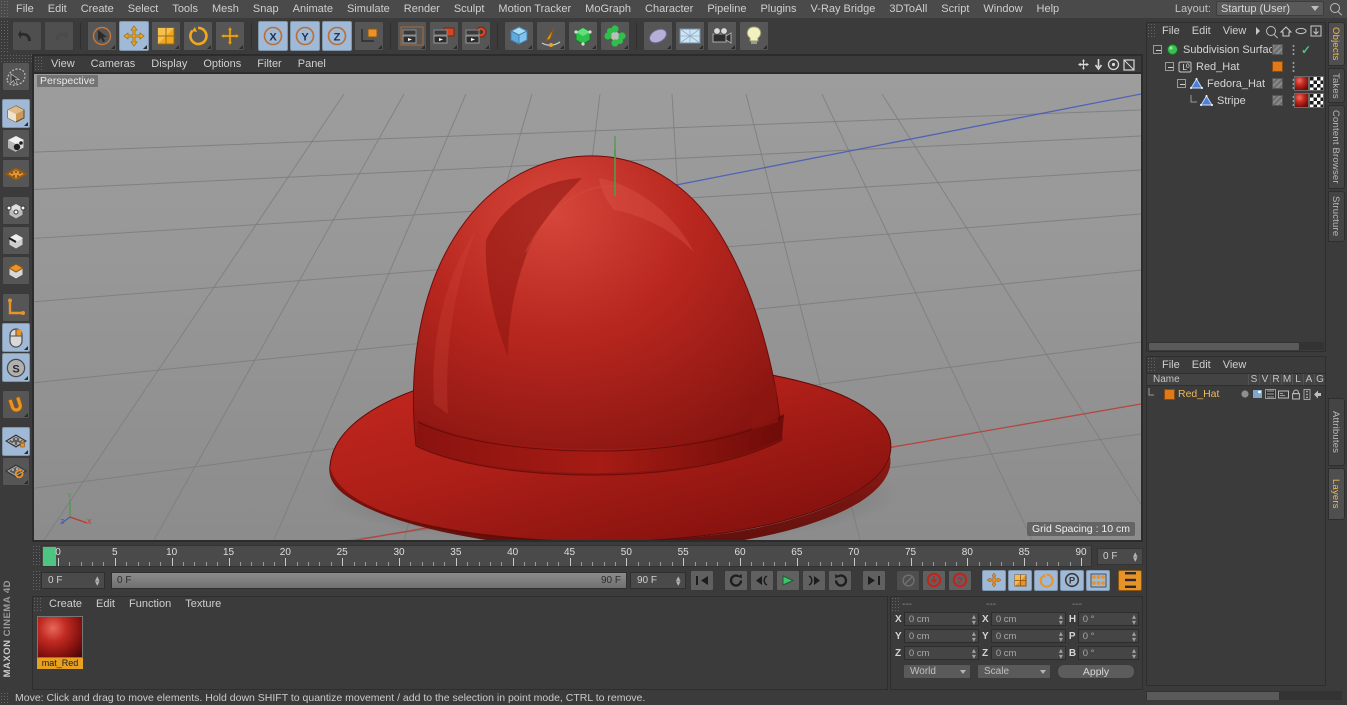 The height and width of the screenshot is (705, 1347). I want to click on layer-menu-edit: Edit, so click(1201, 365).